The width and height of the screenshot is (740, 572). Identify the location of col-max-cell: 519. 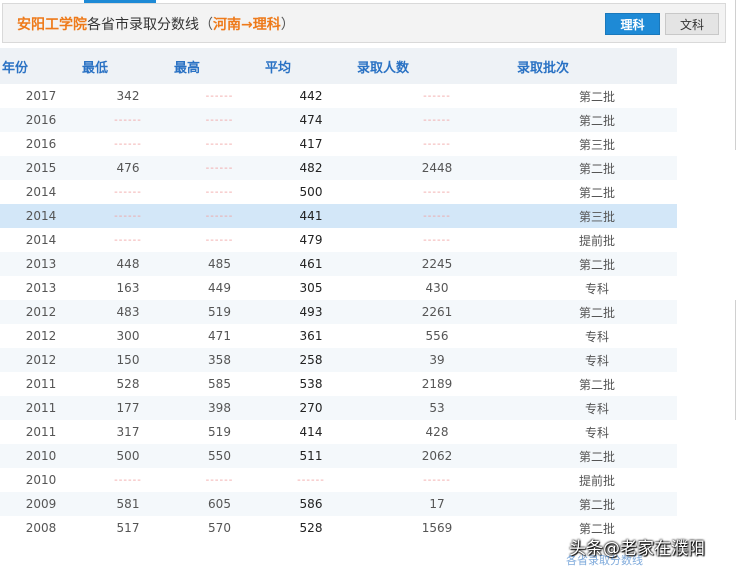
(219, 432).